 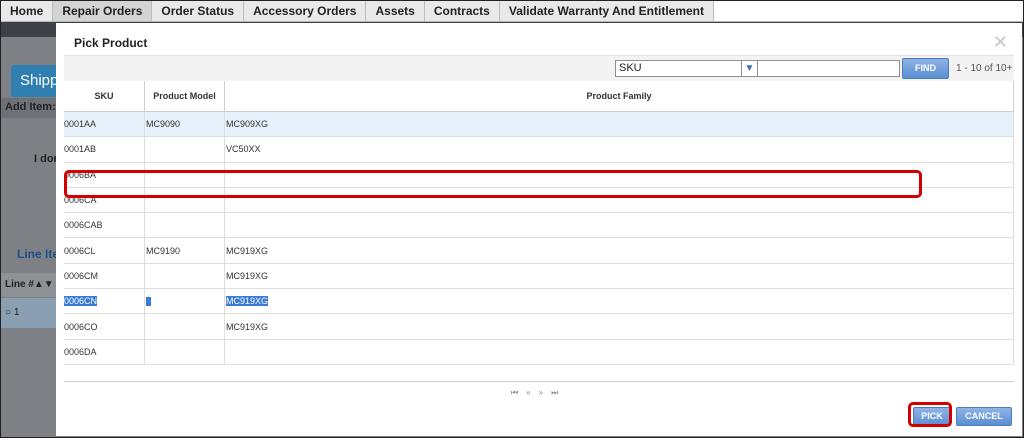 I want to click on cell-sku: 0006CA, so click(x=104, y=200).